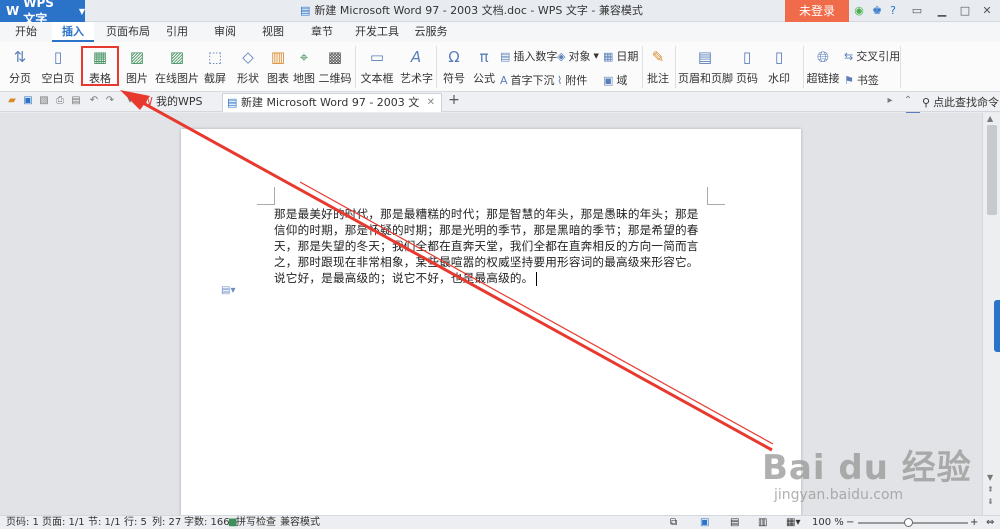 Image resolution: width=1000 pixels, height=529 pixels. What do you see at coordinates (893, 11) in the screenshot?
I see `help-icon: ?` at bounding box center [893, 11].